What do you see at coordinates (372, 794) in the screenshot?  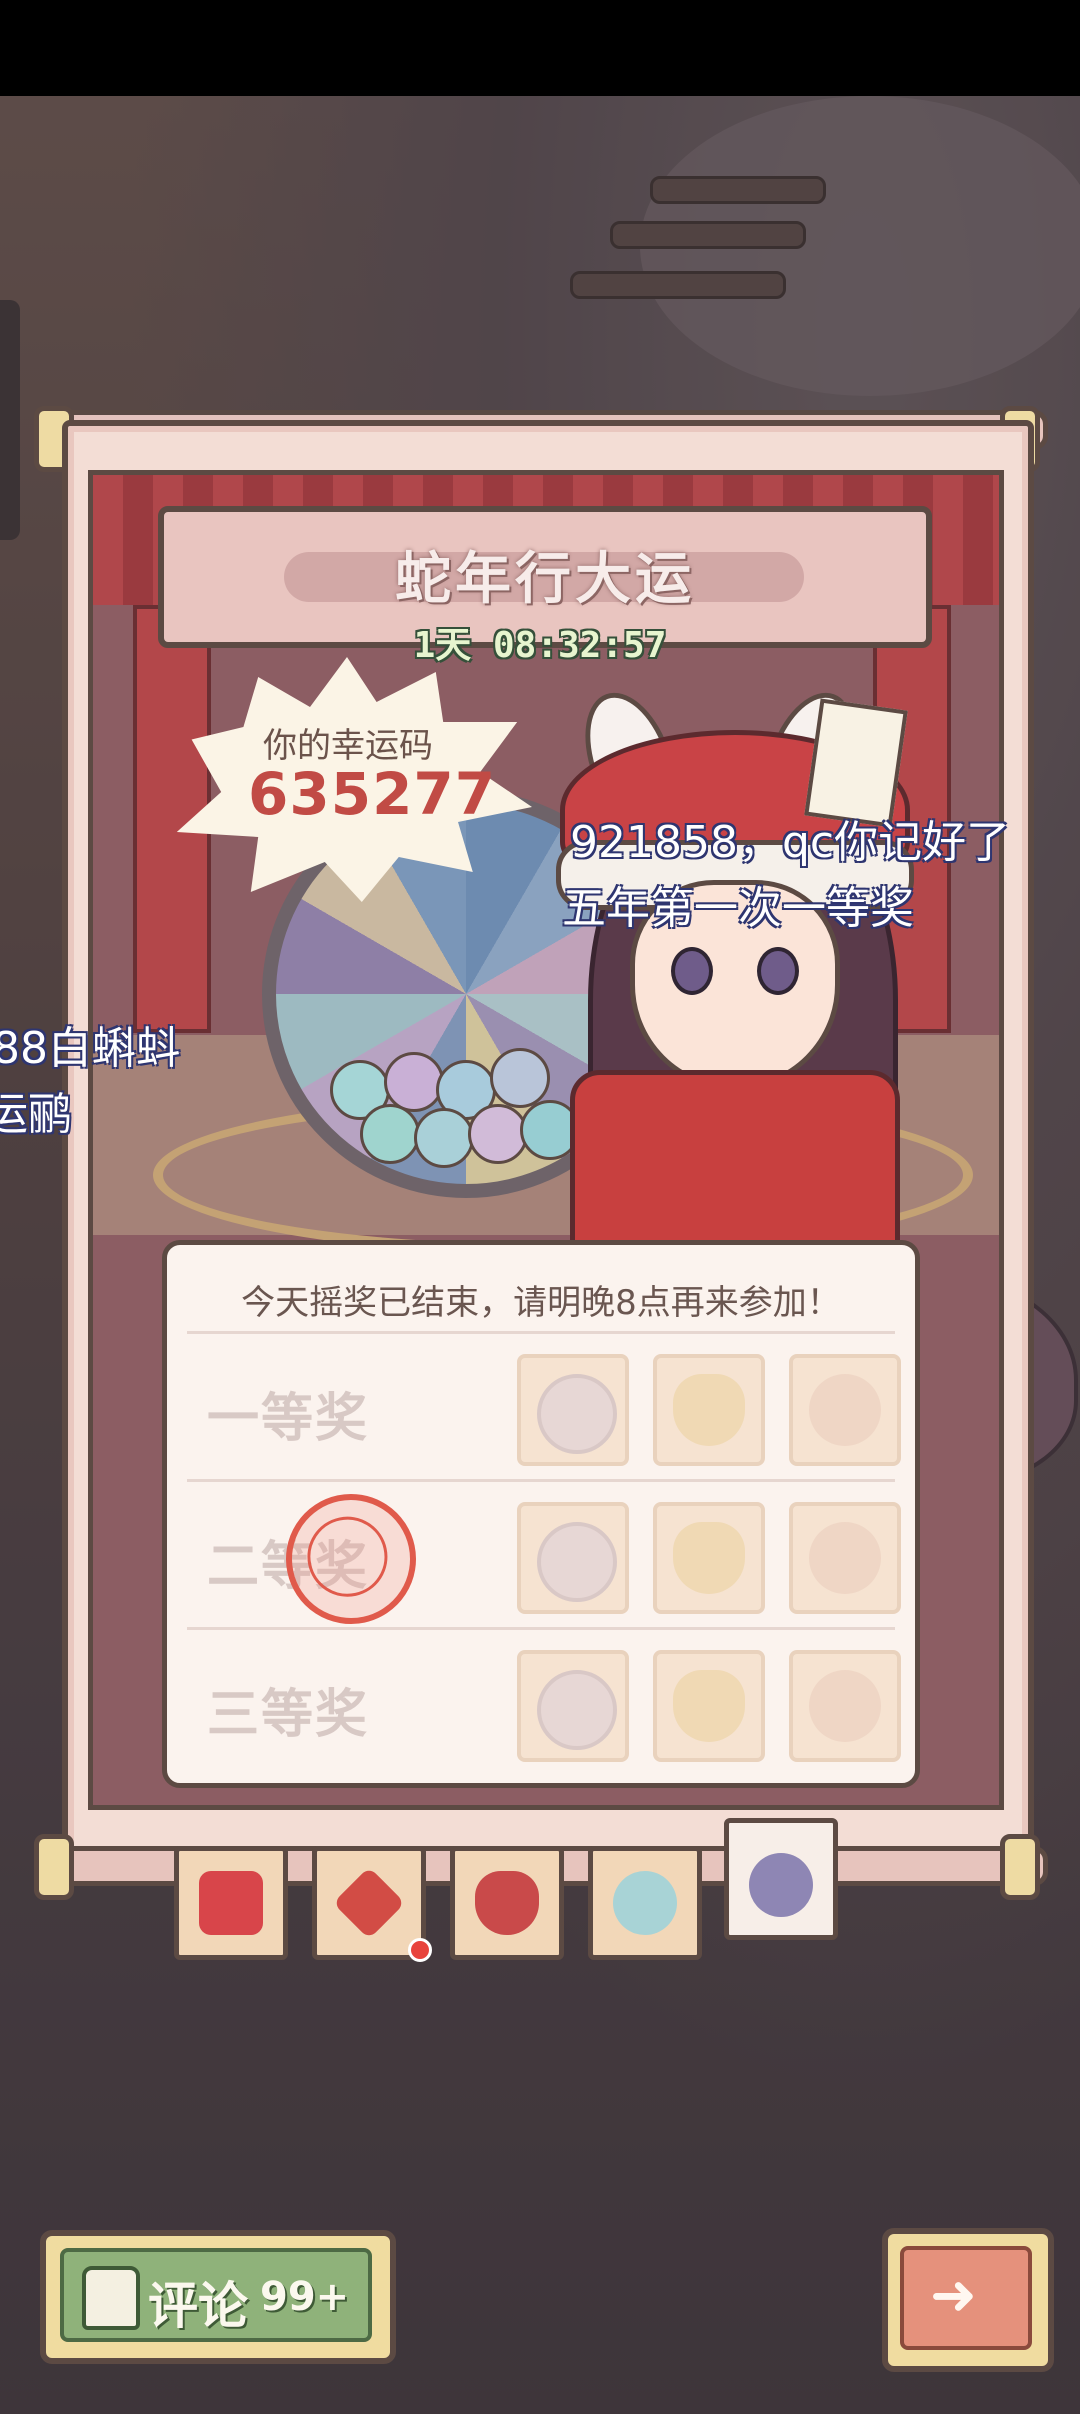 I see `lucky-code-value: 635277` at bounding box center [372, 794].